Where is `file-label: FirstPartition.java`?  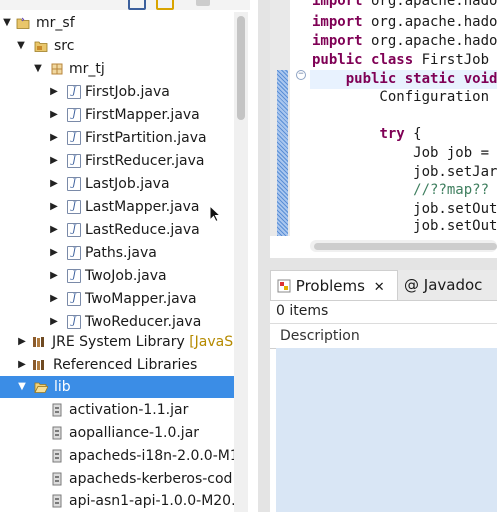 file-label: FirstPartition.java is located at coordinates (146, 138).